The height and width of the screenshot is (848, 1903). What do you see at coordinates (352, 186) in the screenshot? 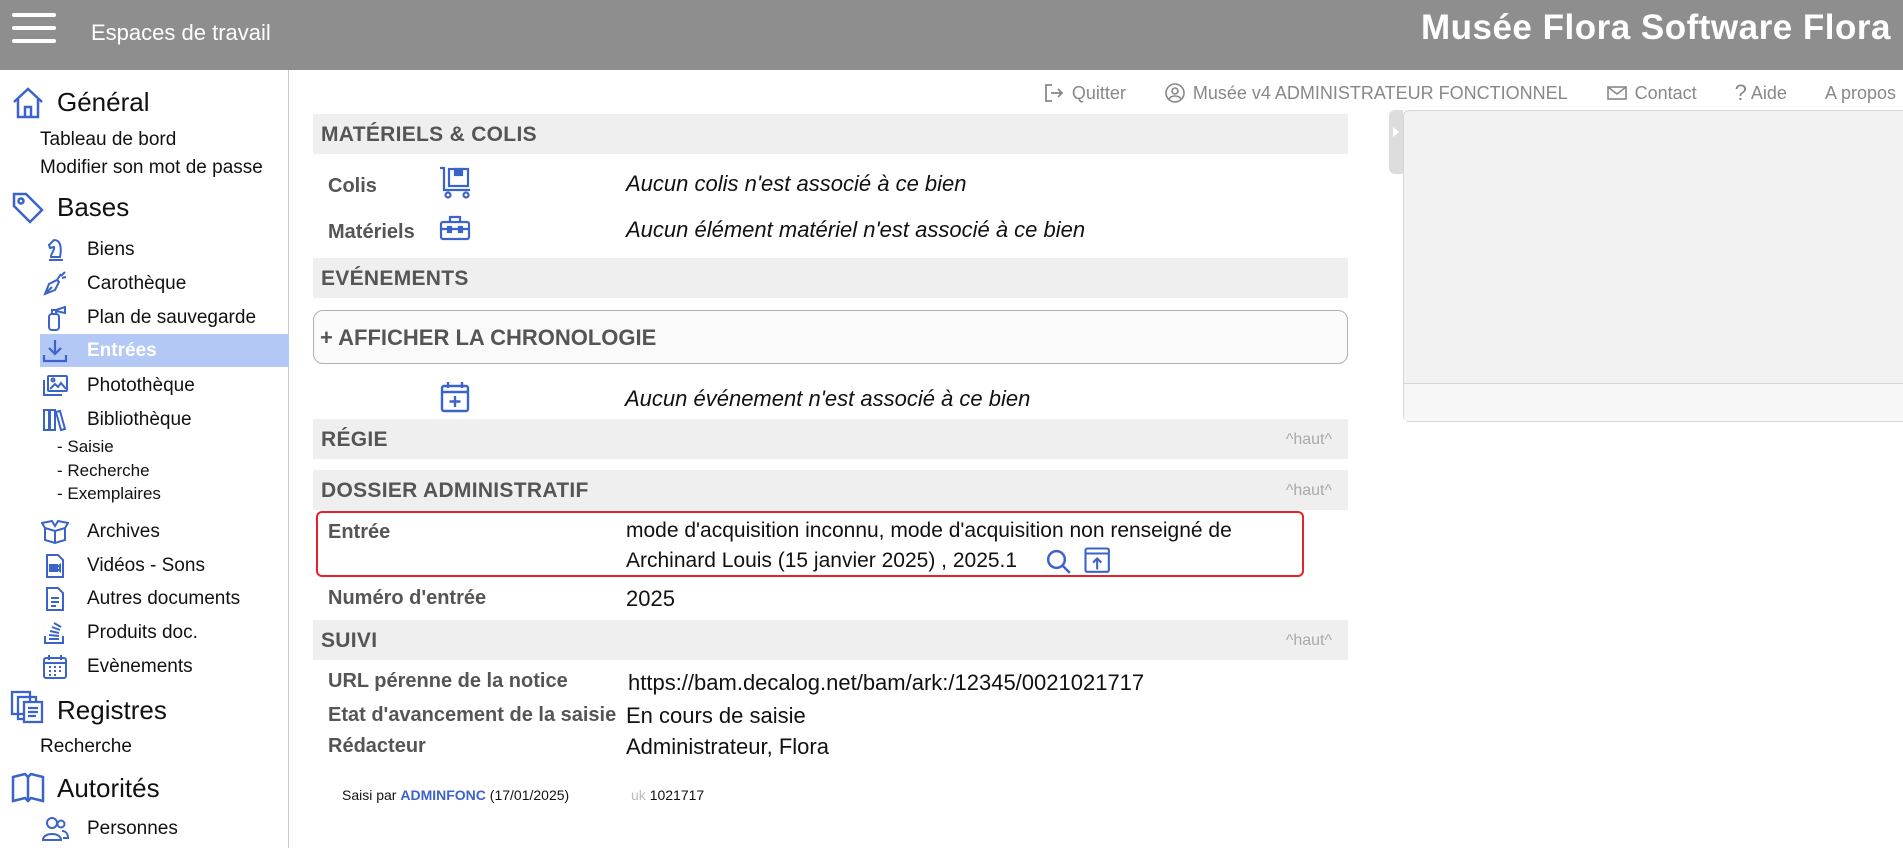
I see `colis-label: Colis` at bounding box center [352, 186].